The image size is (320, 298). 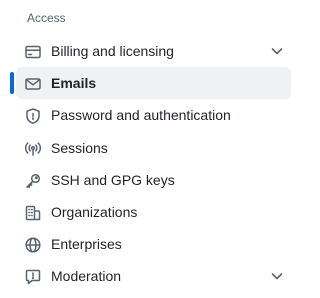 I want to click on nav-item-password-and-authentication: Password and authentication, so click(x=153, y=115).